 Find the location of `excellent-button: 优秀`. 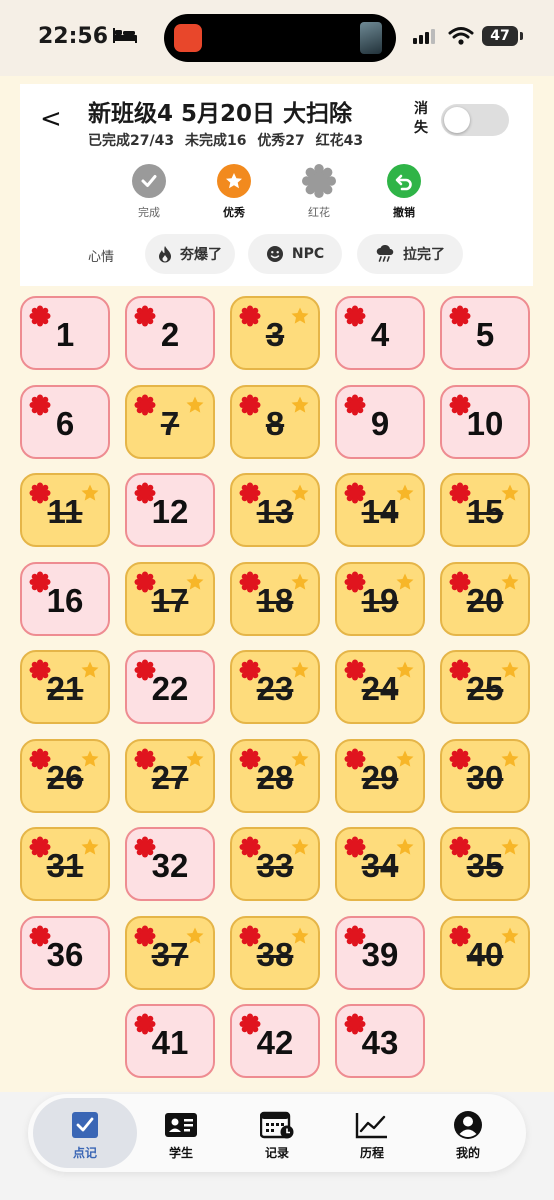

excellent-button: 优秀 is located at coordinates (234, 192).